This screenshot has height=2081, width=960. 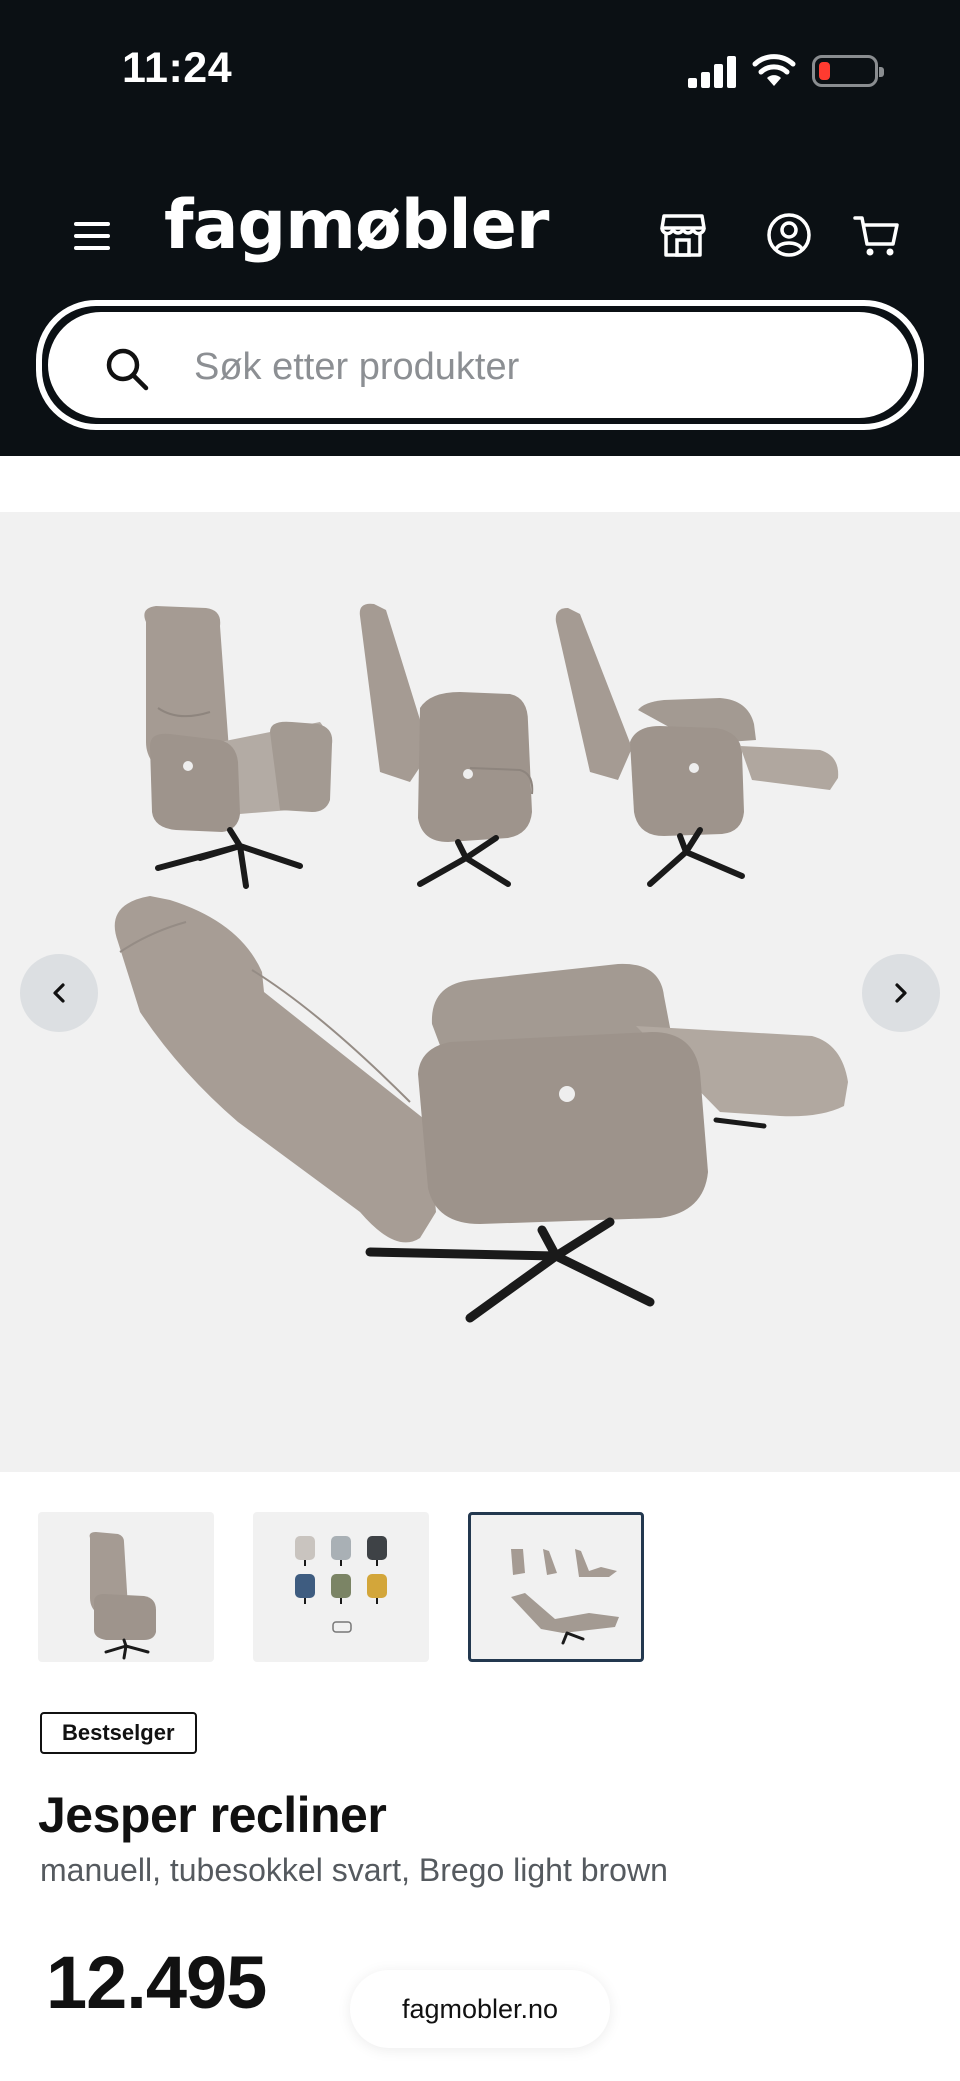 I want to click on cart-icon, so click(x=877, y=235).